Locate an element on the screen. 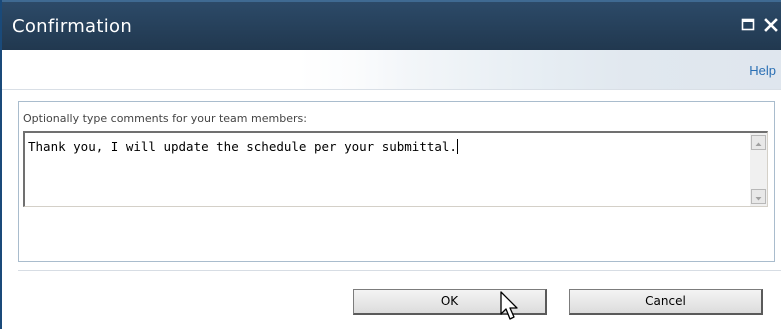 This screenshot has width=781, height=329. cancel-button: Cancel is located at coordinates (666, 302).